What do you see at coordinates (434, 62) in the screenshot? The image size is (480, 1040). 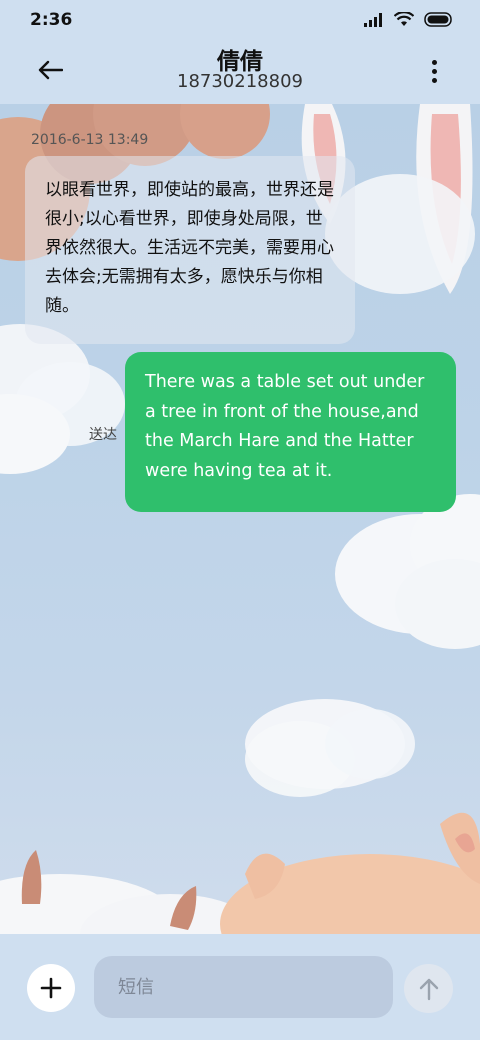 I see `more-vert-icon` at bounding box center [434, 62].